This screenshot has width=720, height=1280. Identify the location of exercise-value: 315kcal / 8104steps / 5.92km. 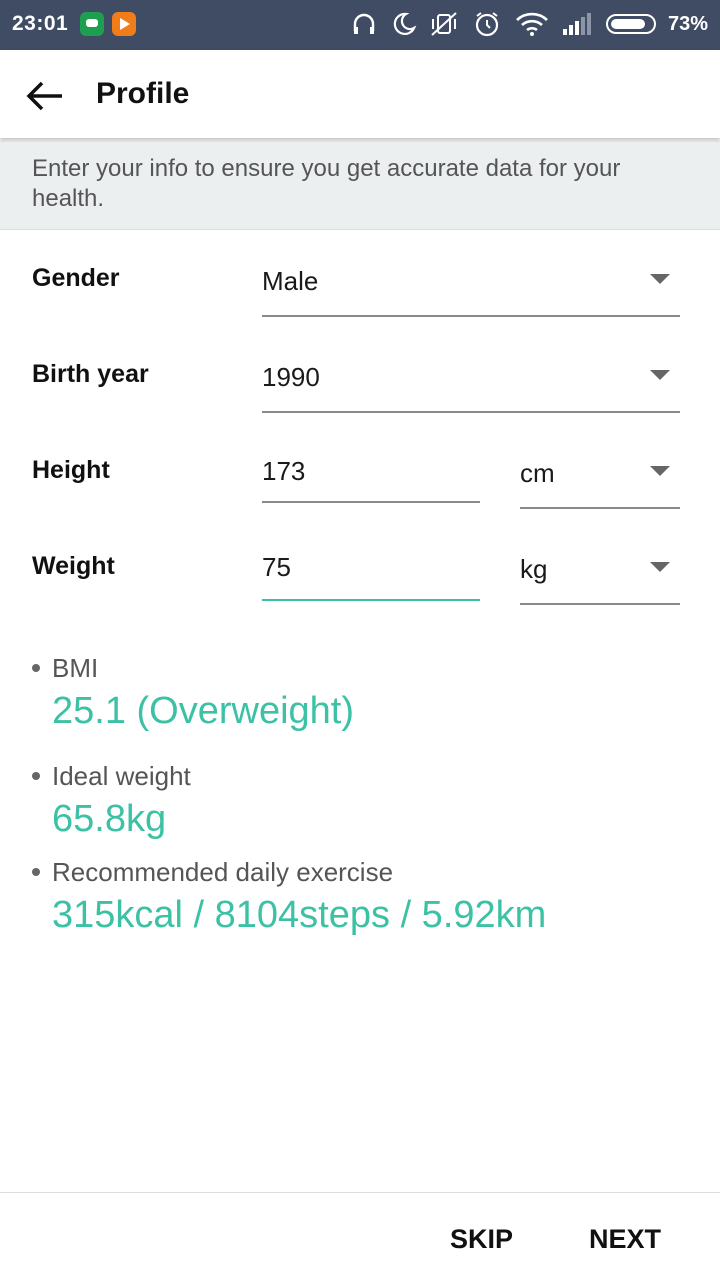
(299, 915).